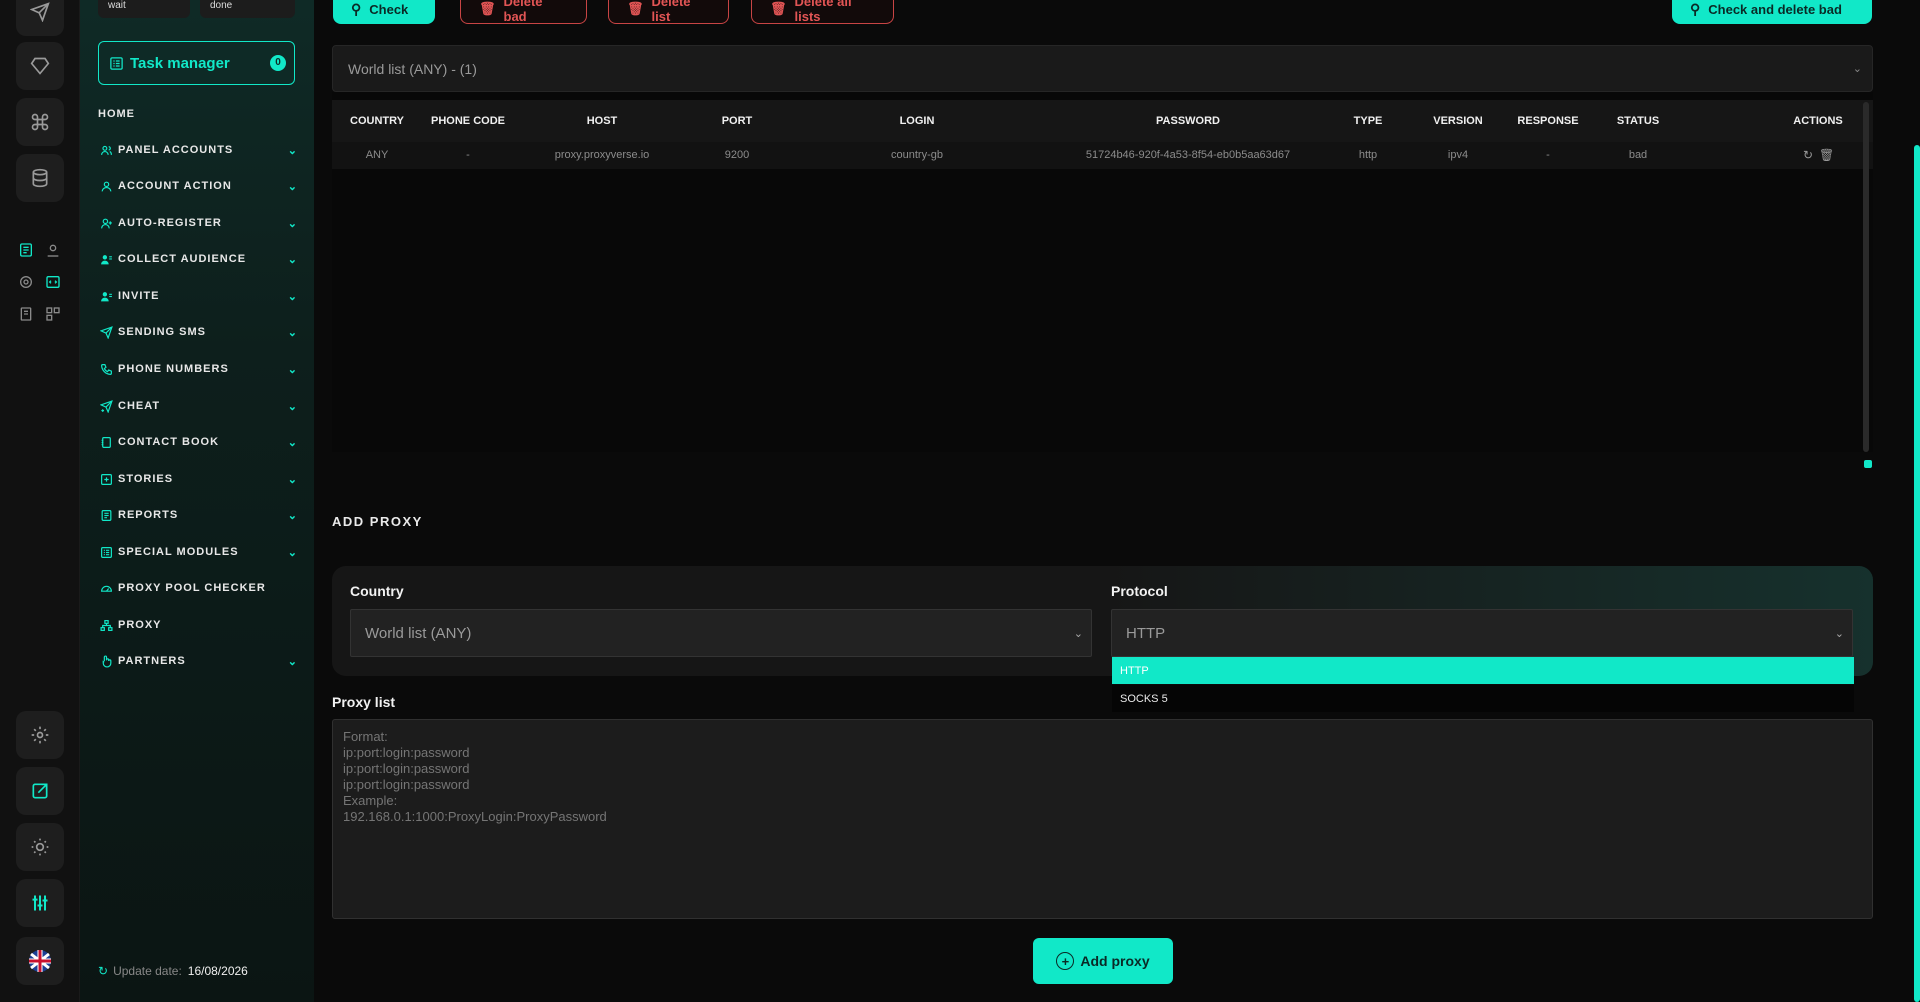 The image size is (1920, 1002). What do you see at coordinates (1102, 68) in the screenshot?
I see `proxy-list-select: World list (ANY) - (1) ⌄` at bounding box center [1102, 68].